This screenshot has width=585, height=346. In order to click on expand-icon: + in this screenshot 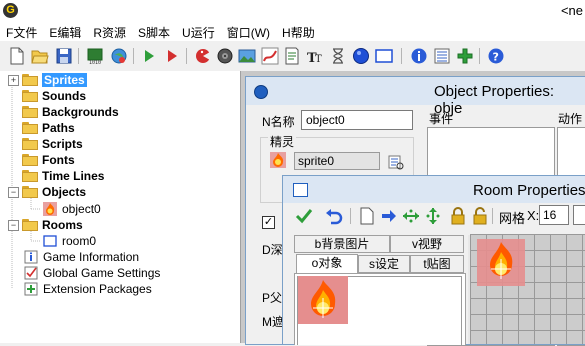, I will do `click(13, 80)`.